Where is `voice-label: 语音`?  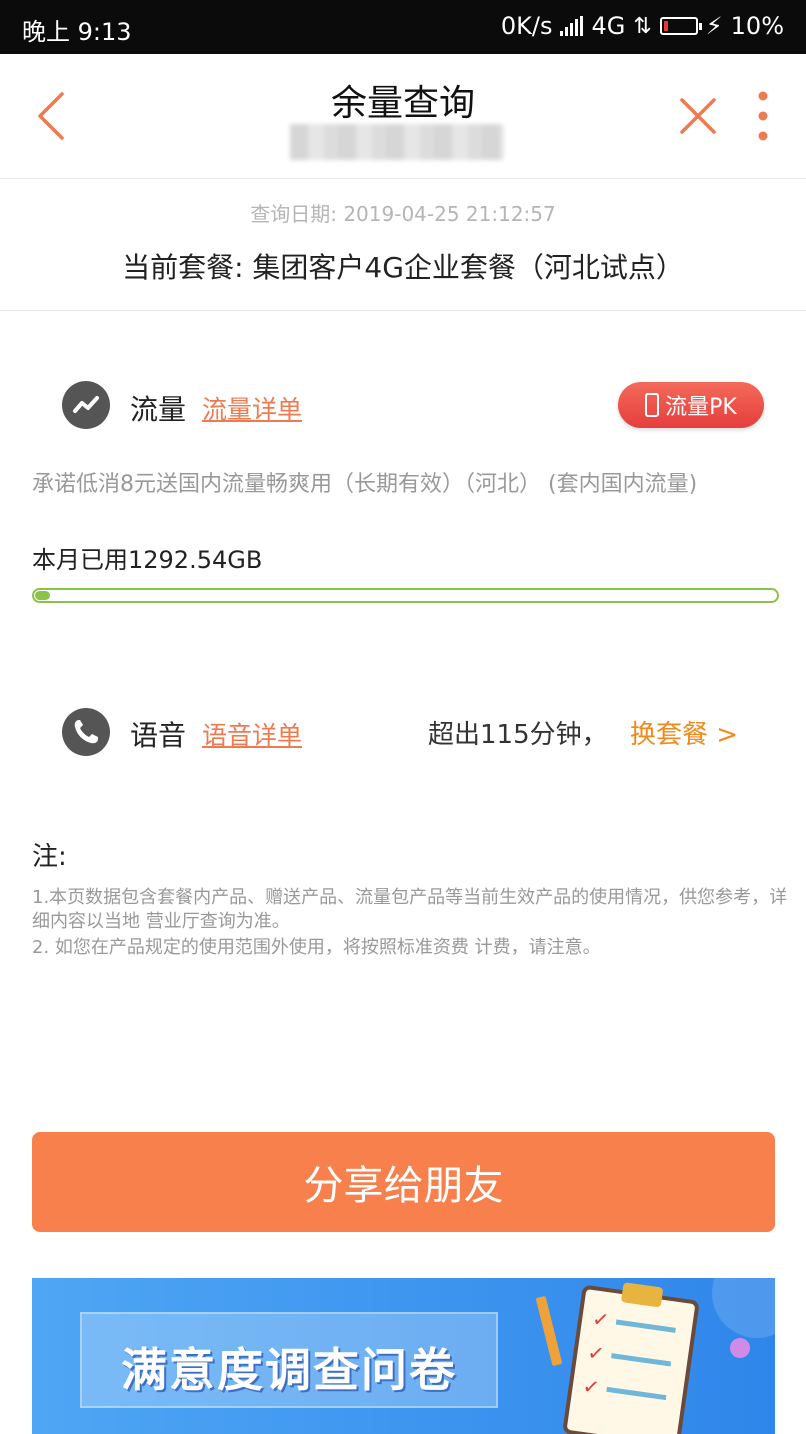 voice-label: 语音 is located at coordinates (158, 735).